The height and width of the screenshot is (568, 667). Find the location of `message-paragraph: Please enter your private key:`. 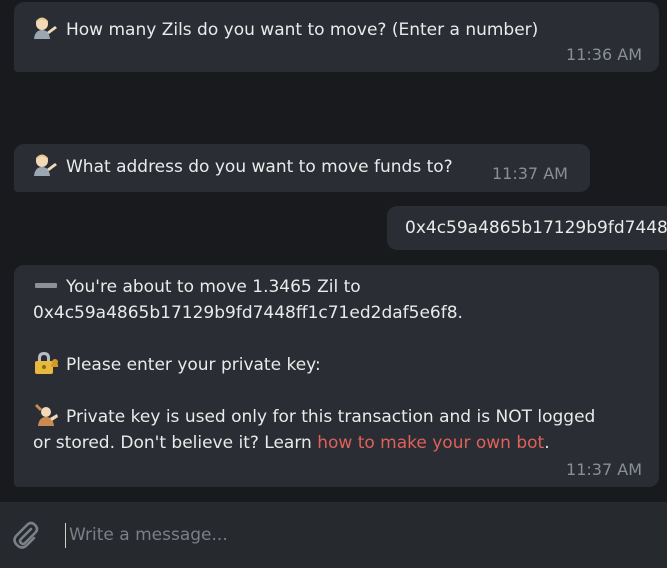

message-paragraph: Please enter your private key: is located at coordinates (177, 365).